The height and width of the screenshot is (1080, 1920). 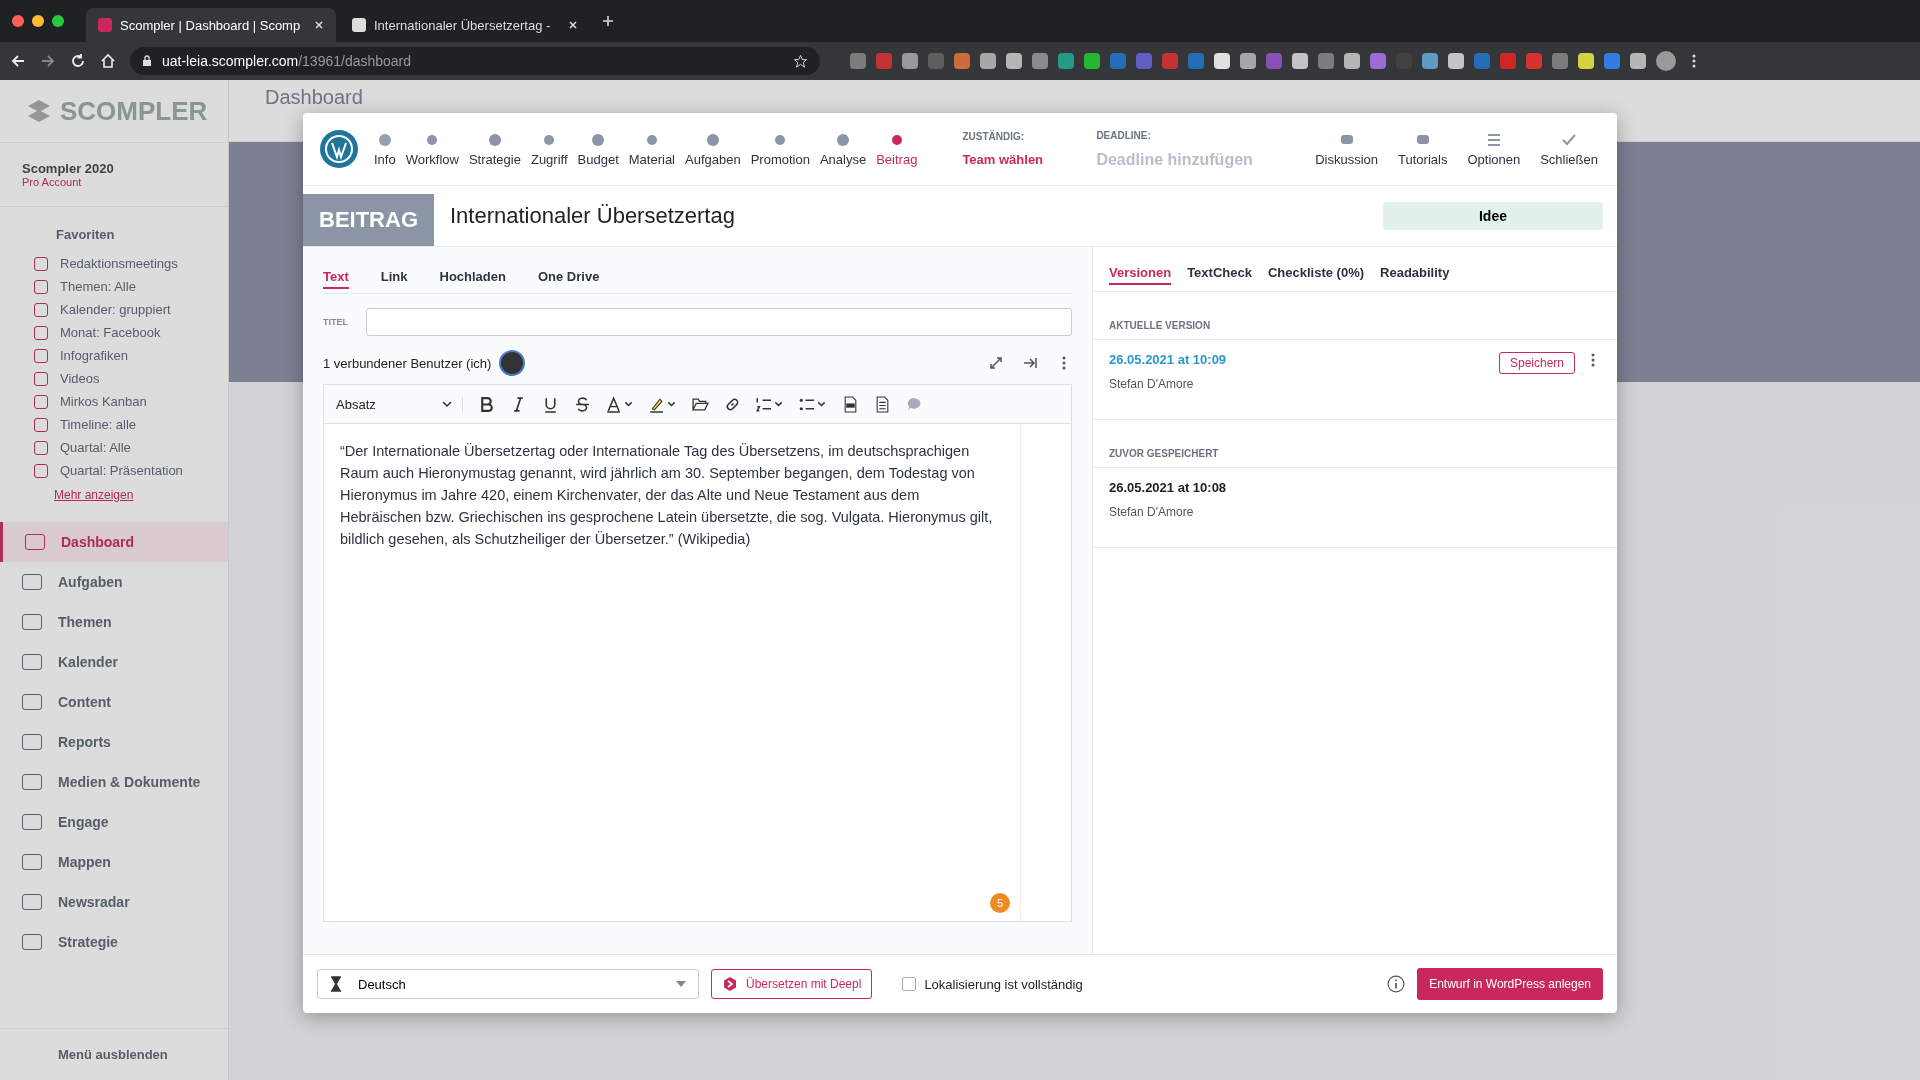 What do you see at coordinates (1666, 61) in the screenshot?
I see `profile-avatar-icon` at bounding box center [1666, 61].